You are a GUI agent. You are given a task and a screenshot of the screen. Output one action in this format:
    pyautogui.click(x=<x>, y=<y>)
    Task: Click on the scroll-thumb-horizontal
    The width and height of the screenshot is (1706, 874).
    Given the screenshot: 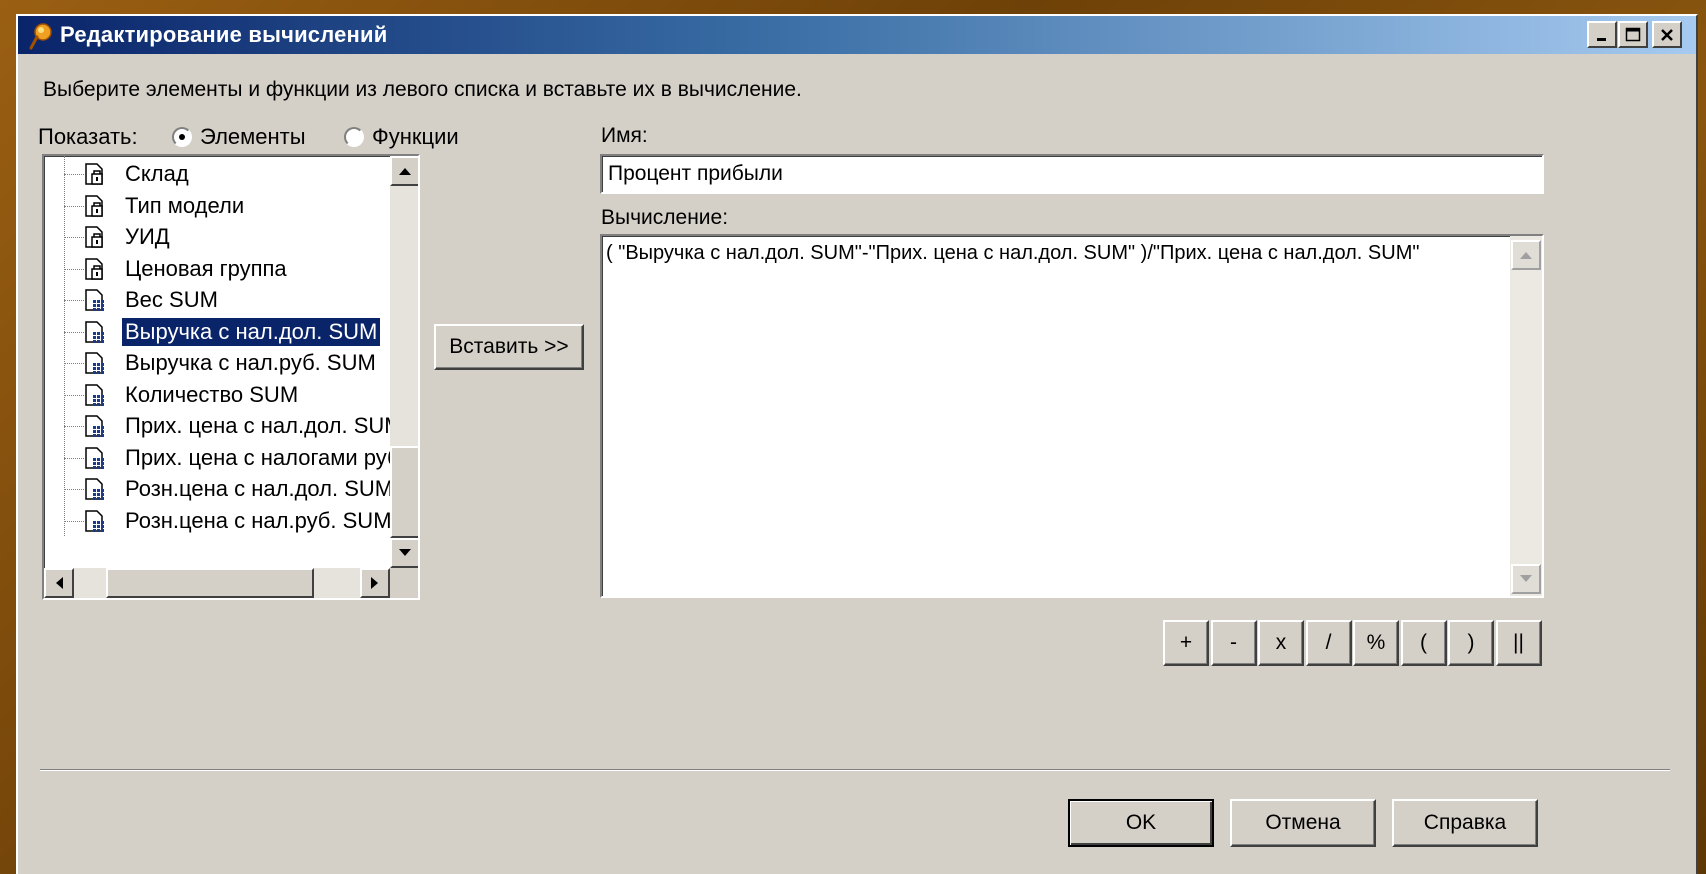 What is the action you would take?
    pyautogui.click(x=210, y=583)
    